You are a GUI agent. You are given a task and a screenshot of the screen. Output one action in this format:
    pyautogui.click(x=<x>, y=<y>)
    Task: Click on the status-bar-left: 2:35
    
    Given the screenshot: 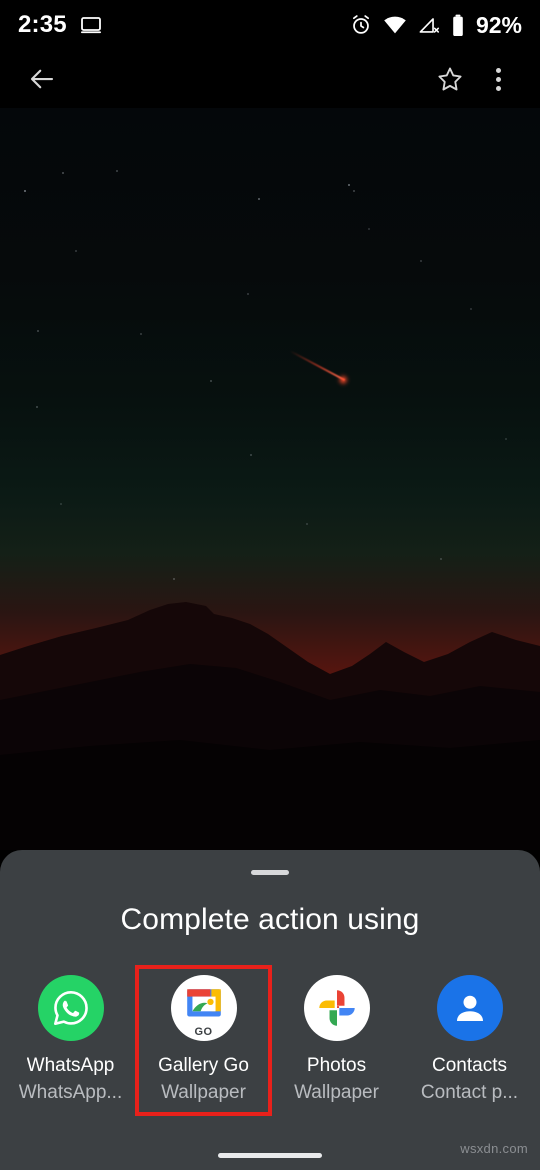 What is the action you would take?
    pyautogui.click(x=60, y=25)
    